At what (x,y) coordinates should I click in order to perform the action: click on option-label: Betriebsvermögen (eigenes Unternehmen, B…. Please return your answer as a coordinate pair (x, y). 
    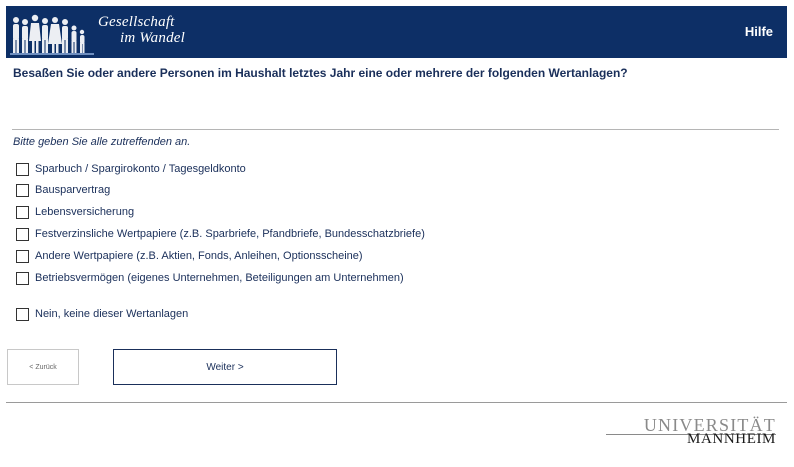
    Looking at the image, I should click on (219, 278).